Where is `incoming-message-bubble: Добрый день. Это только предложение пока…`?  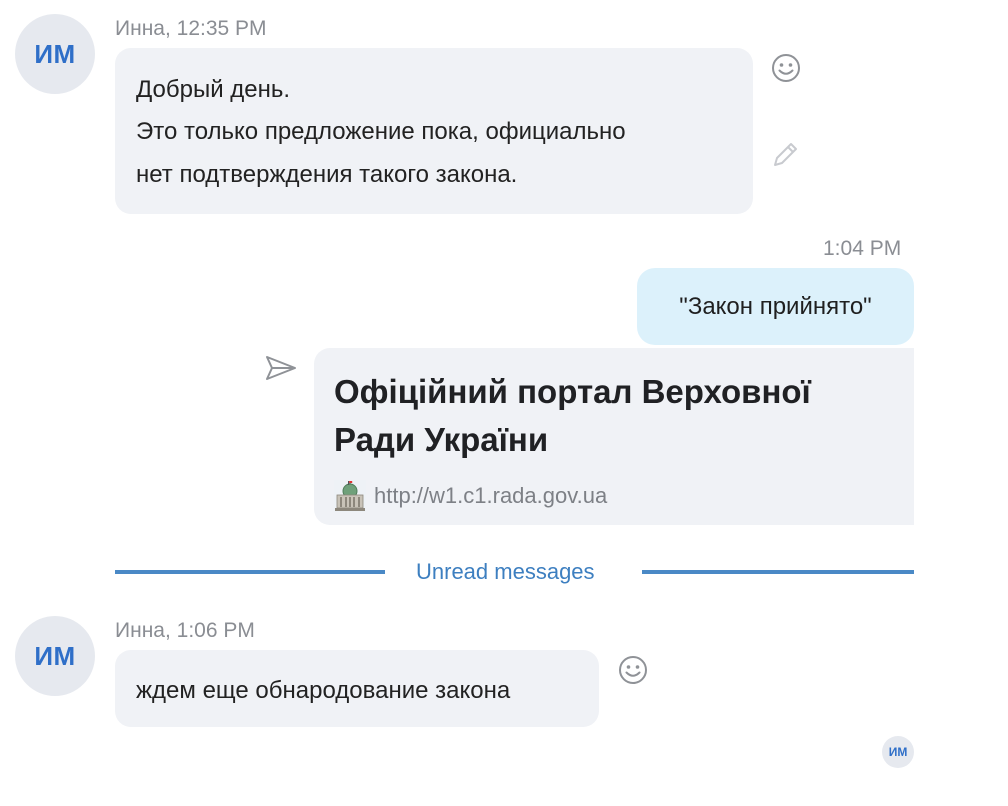
incoming-message-bubble: Добрый день. Это только предложение пока… is located at coordinates (434, 131).